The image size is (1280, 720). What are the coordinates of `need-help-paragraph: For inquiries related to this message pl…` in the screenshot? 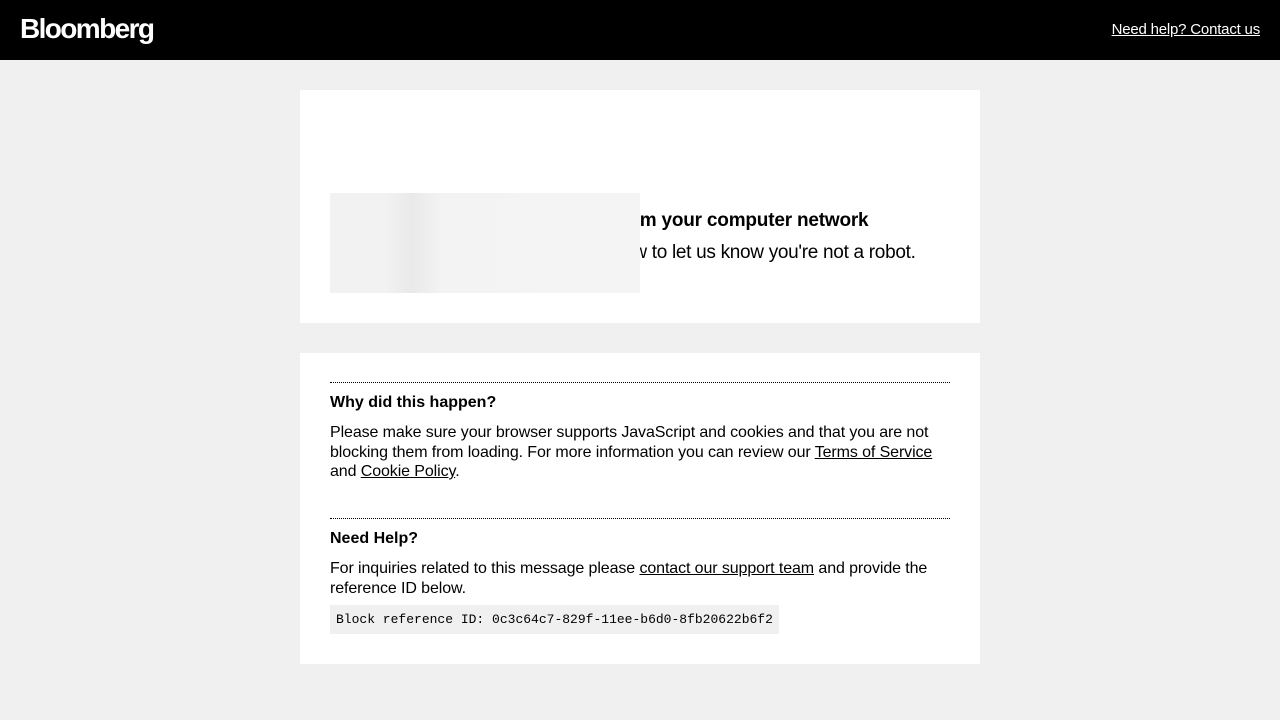 It's located at (640, 578).